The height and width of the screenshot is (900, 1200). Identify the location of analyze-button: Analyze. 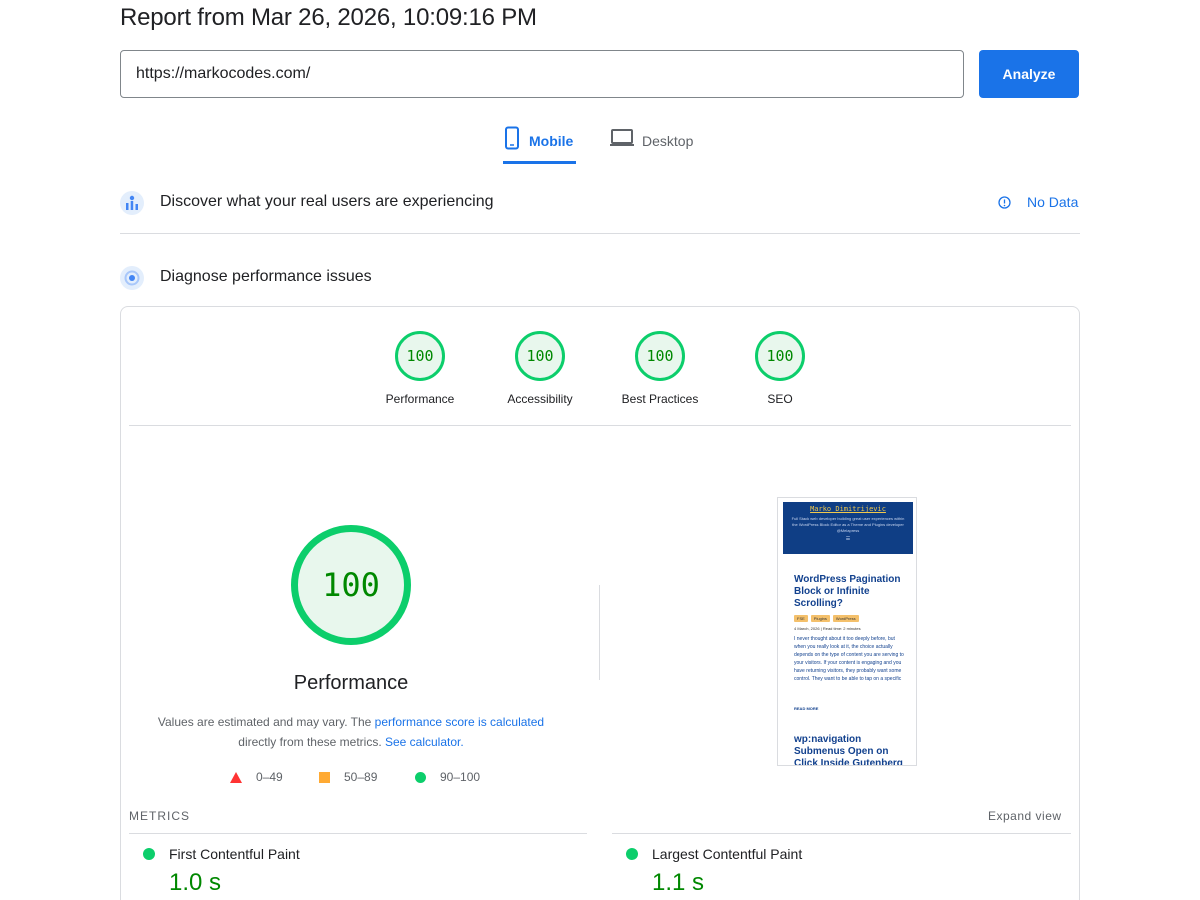
(1029, 74).